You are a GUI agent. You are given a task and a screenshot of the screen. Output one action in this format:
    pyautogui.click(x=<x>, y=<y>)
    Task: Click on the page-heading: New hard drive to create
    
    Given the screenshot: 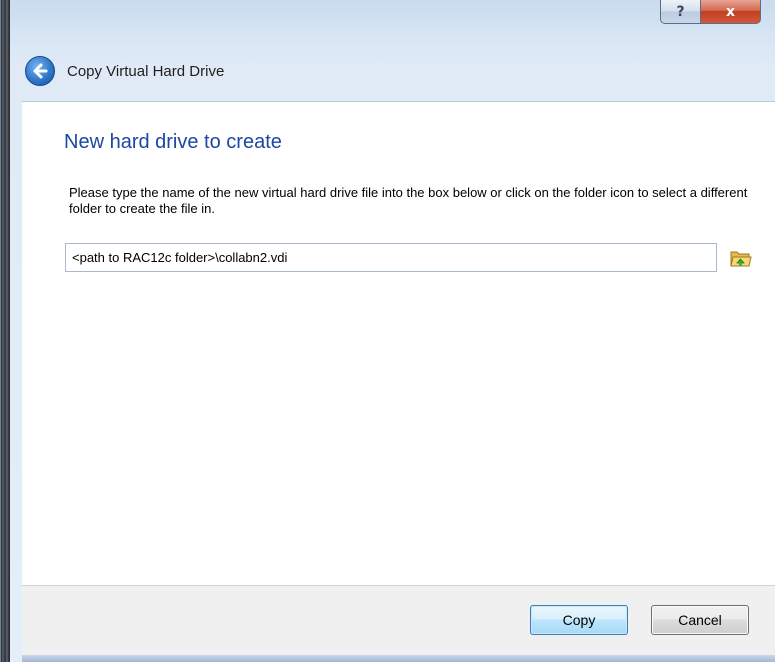 What is the action you would take?
    pyautogui.click(x=173, y=142)
    